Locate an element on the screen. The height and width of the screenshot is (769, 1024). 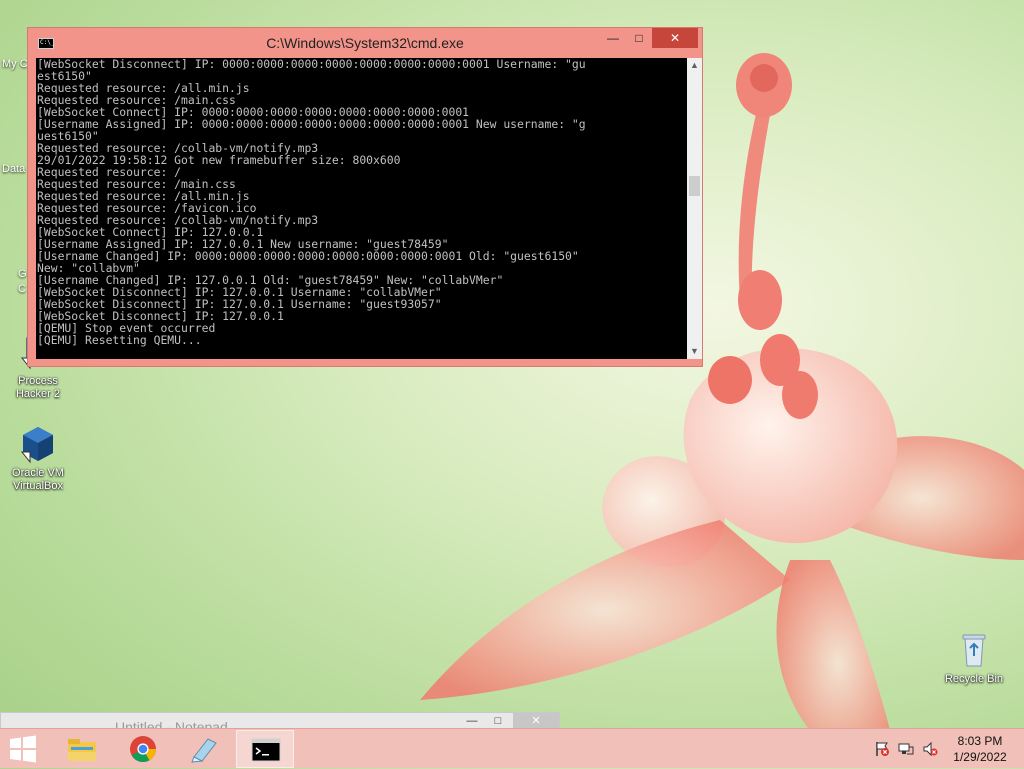
volume-muted-icon is located at coordinates (930, 749).